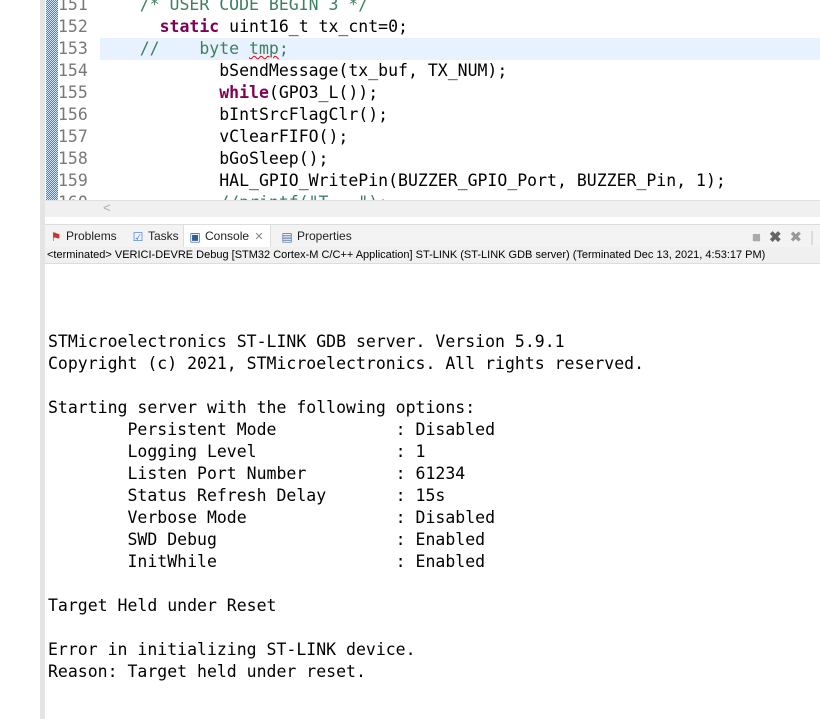 The image size is (820, 719). What do you see at coordinates (460, 49) in the screenshot?
I see `code-line: // byte tmp;` at bounding box center [460, 49].